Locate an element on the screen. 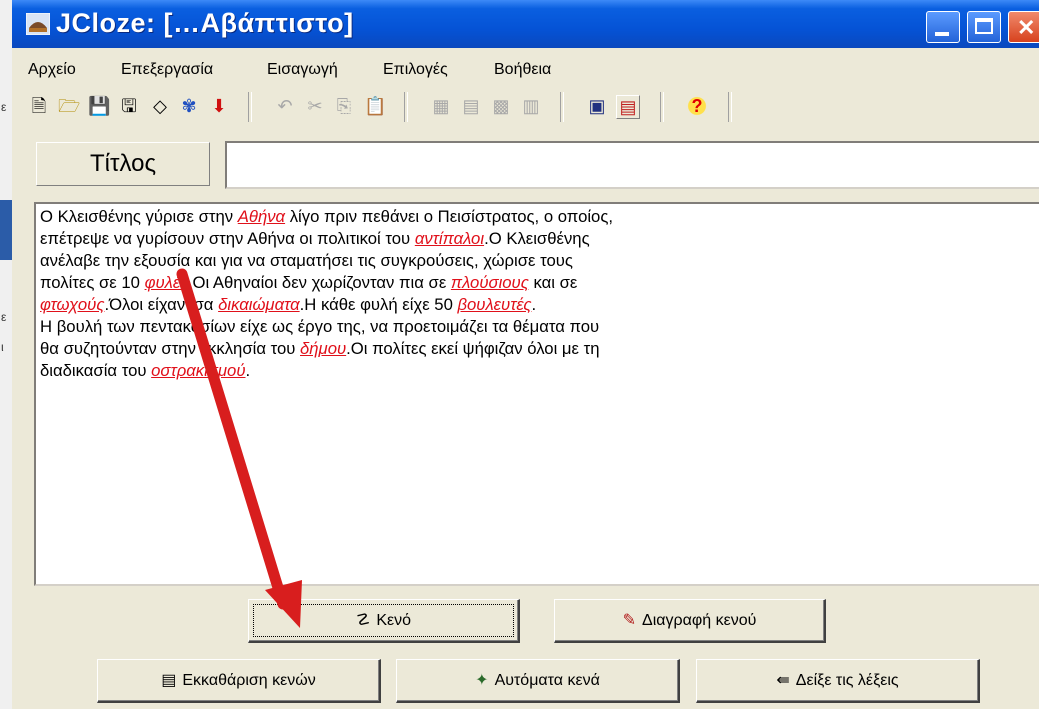 This screenshot has width=1039, height=709. text-segment: .Οι πολίτες εκεί ψήφιζαν όλοι με τη is located at coordinates (473, 348).